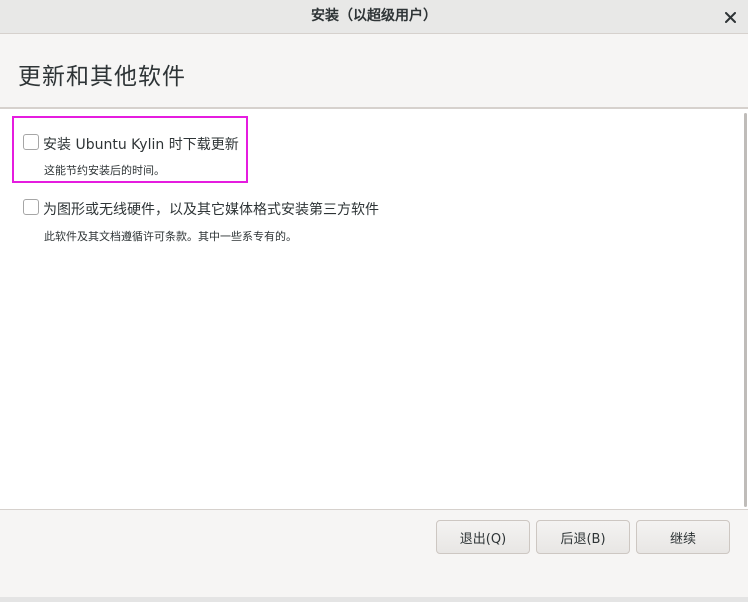 Image resolution: width=748 pixels, height=602 pixels. I want to click on footer-divider, so click(374, 509).